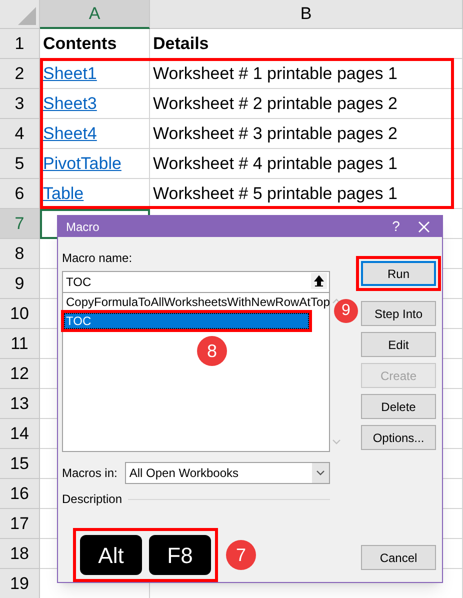 Image resolution: width=463 pixels, height=598 pixels. Describe the element at coordinates (212, 351) in the screenshot. I see `step-badge: 8` at that location.